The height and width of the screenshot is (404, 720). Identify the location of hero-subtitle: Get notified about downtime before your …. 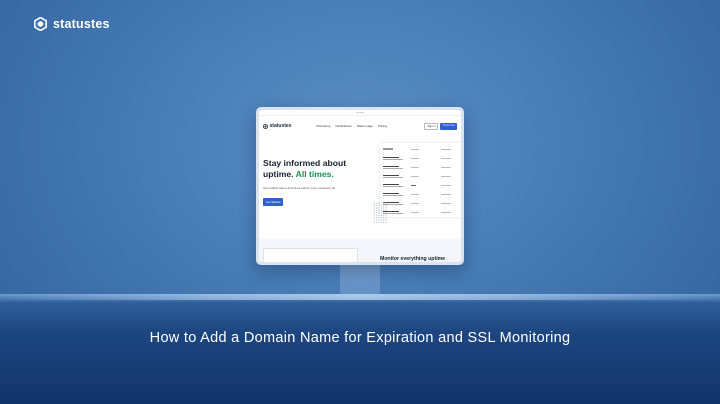
(300, 188).